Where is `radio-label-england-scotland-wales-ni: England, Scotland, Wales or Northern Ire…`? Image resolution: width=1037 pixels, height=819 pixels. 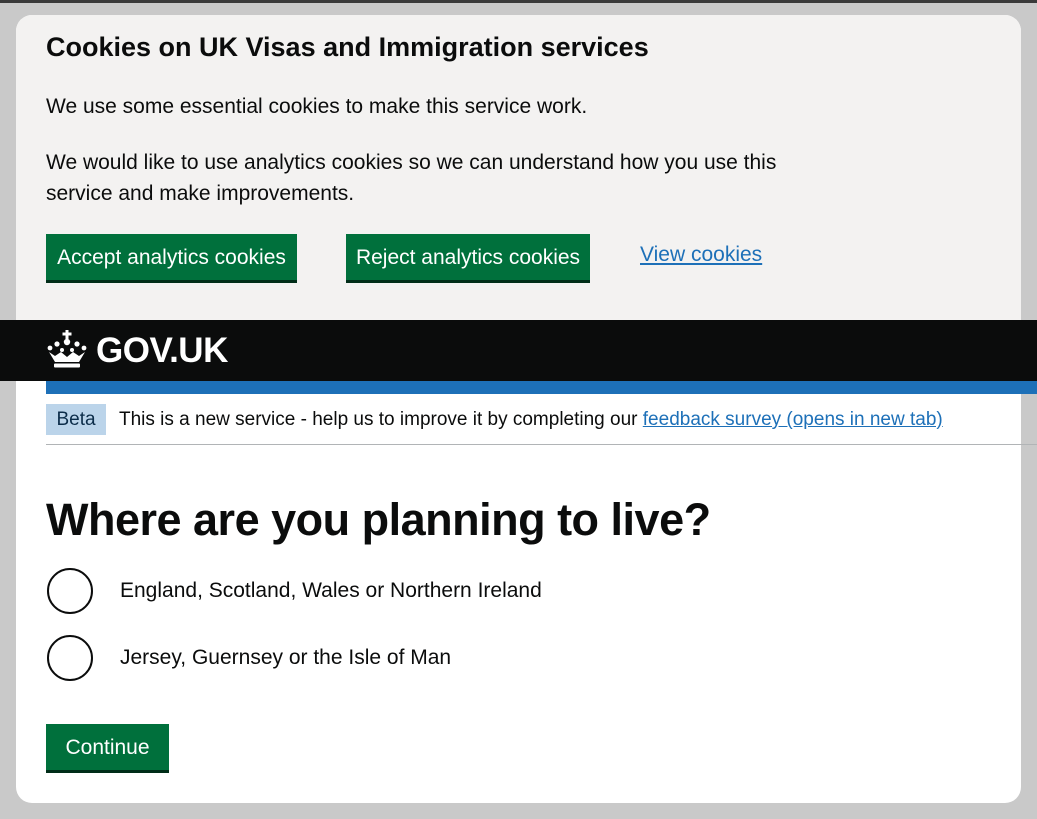
radio-label-england-scotland-wales-ni: England, Scotland, Wales or Northern Ire… is located at coordinates (331, 591).